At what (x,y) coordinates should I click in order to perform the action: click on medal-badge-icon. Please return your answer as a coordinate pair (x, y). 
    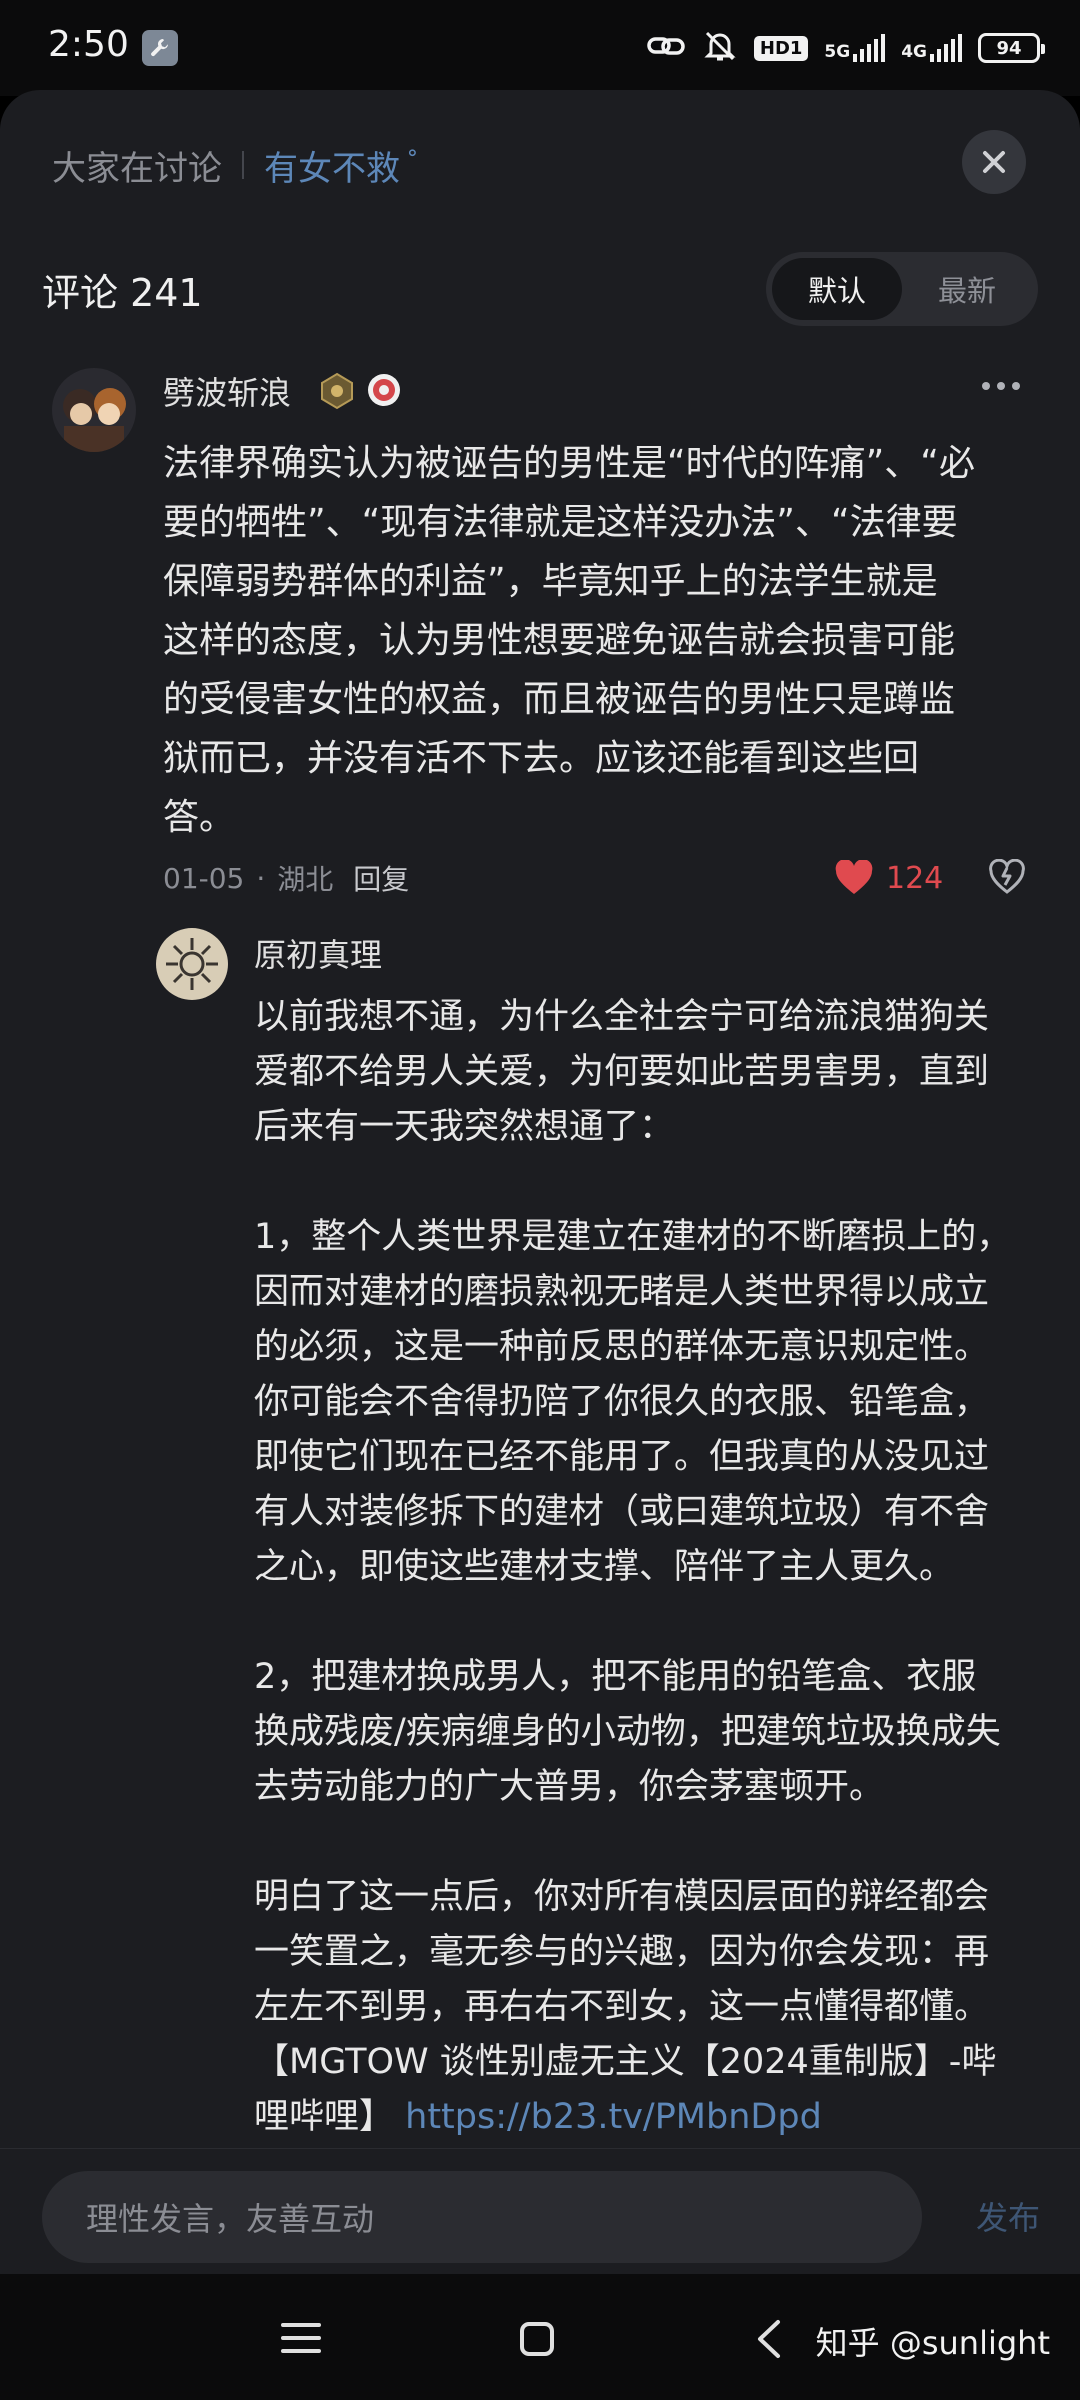
    Looking at the image, I should click on (384, 392).